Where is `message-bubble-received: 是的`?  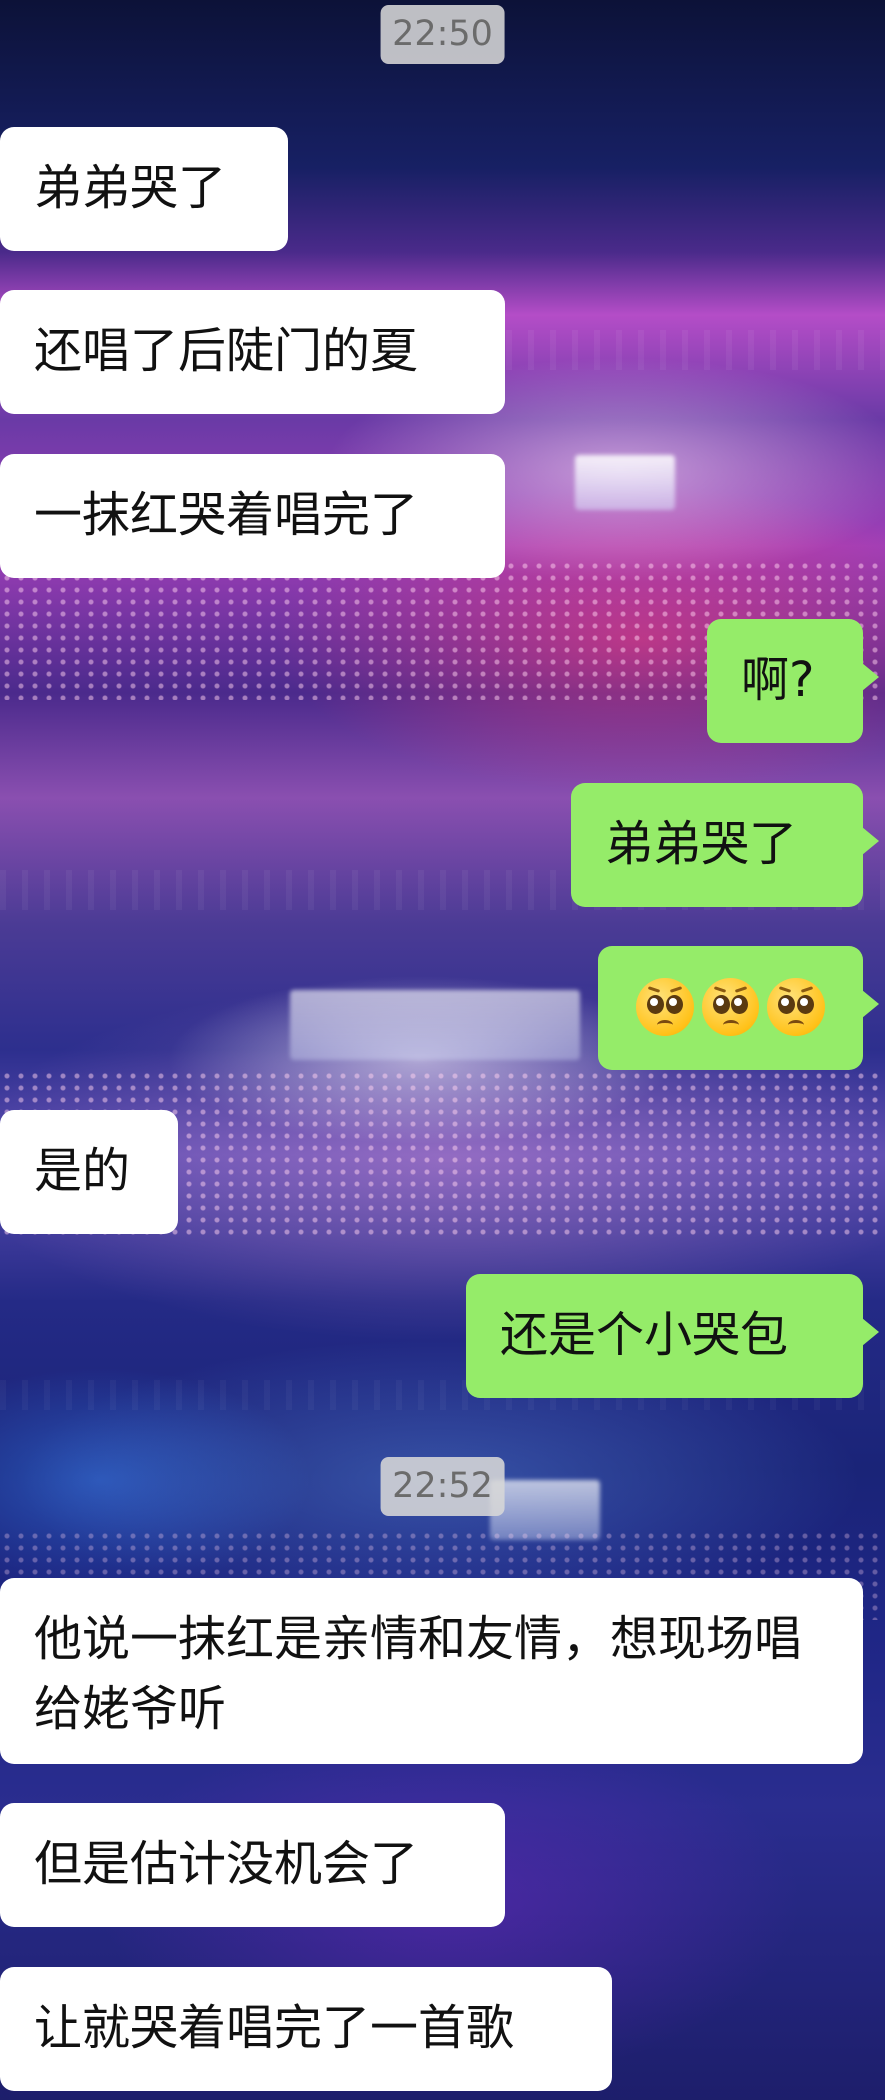
message-bubble-received: 是的 is located at coordinates (89, 1172).